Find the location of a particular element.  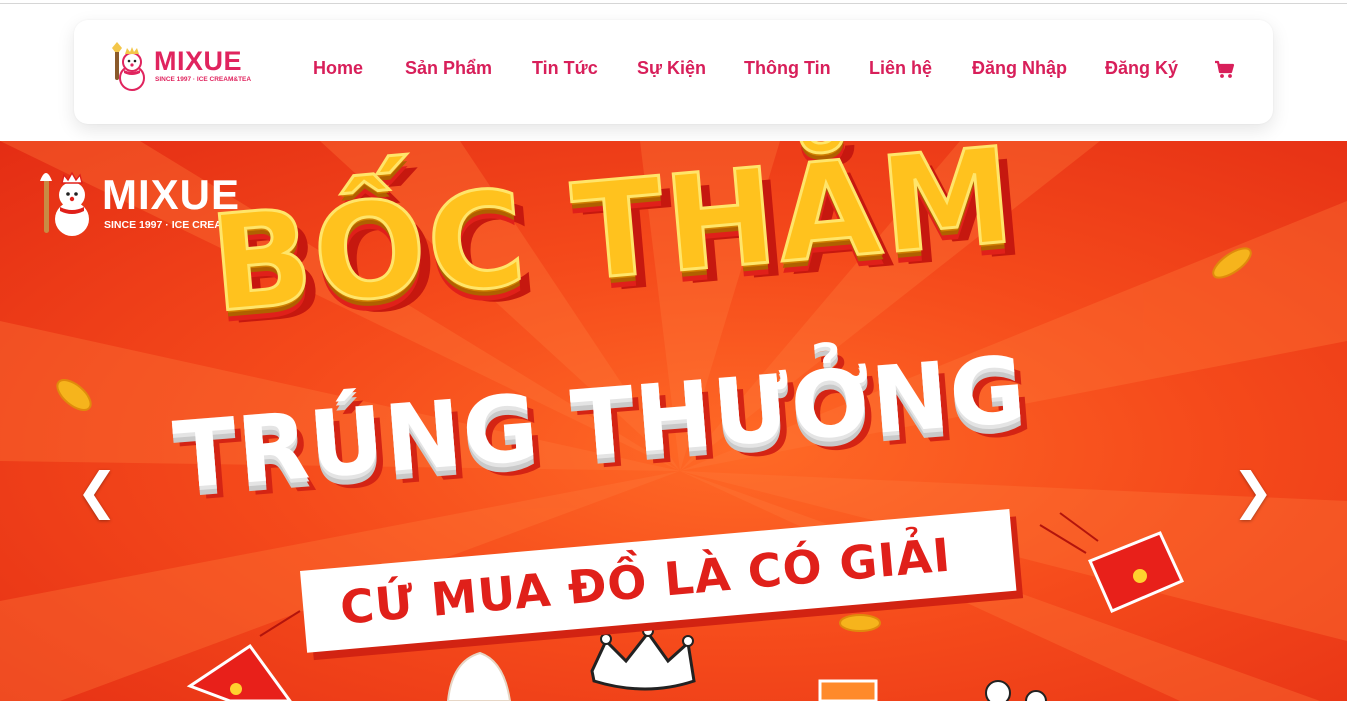

gift-box-icon is located at coordinates (848, 690).